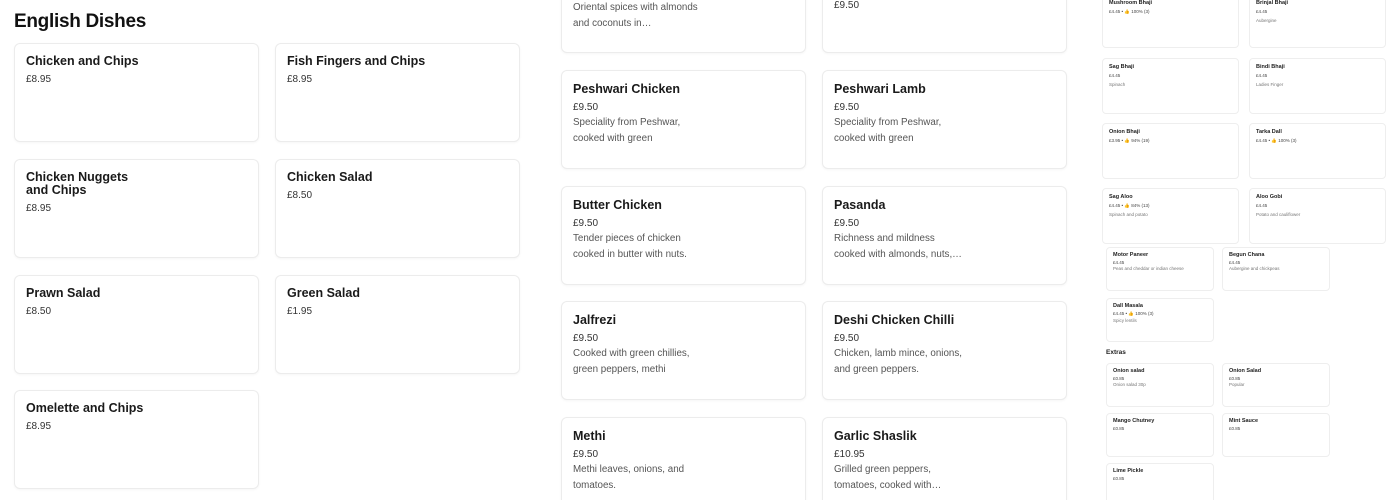  Describe the element at coordinates (617, 205) in the screenshot. I see `item-name: Butter Chicken` at that location.